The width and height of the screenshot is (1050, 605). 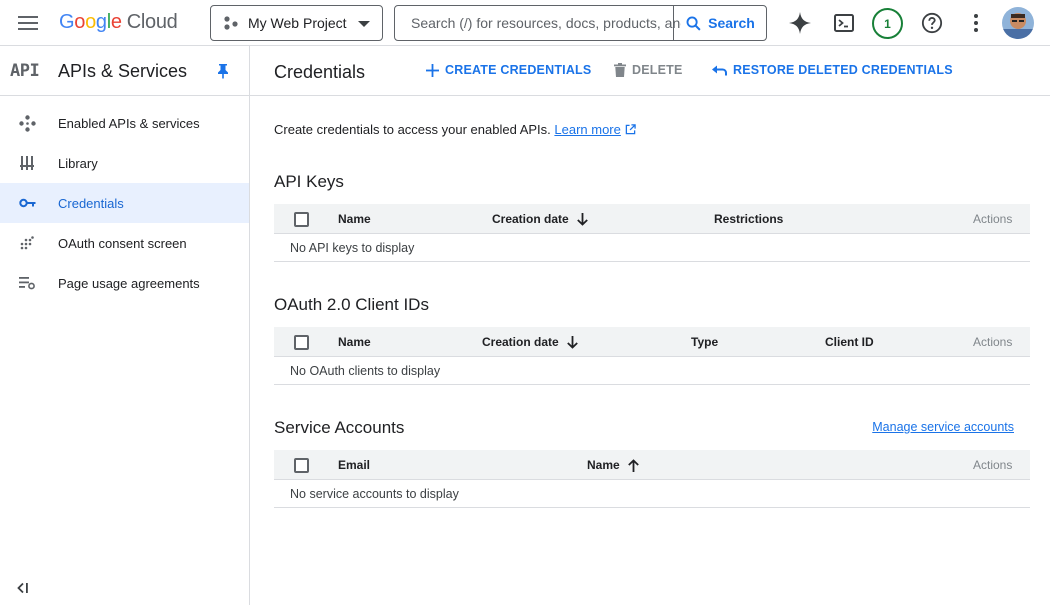 I want to click on diamond-nodes-icon, so click(x=27, y=123).